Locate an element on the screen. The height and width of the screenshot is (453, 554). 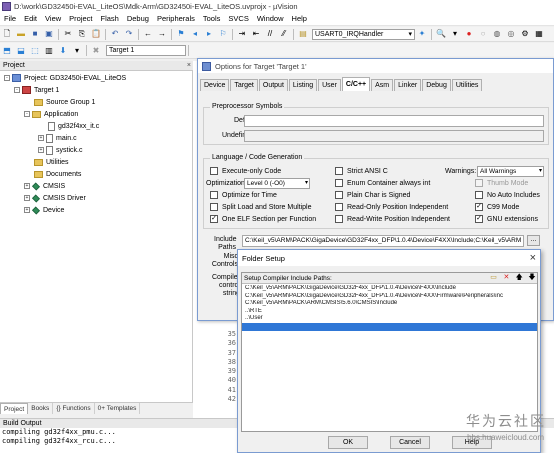
delete-icon: ✕ is located at coordinates (506, 277).